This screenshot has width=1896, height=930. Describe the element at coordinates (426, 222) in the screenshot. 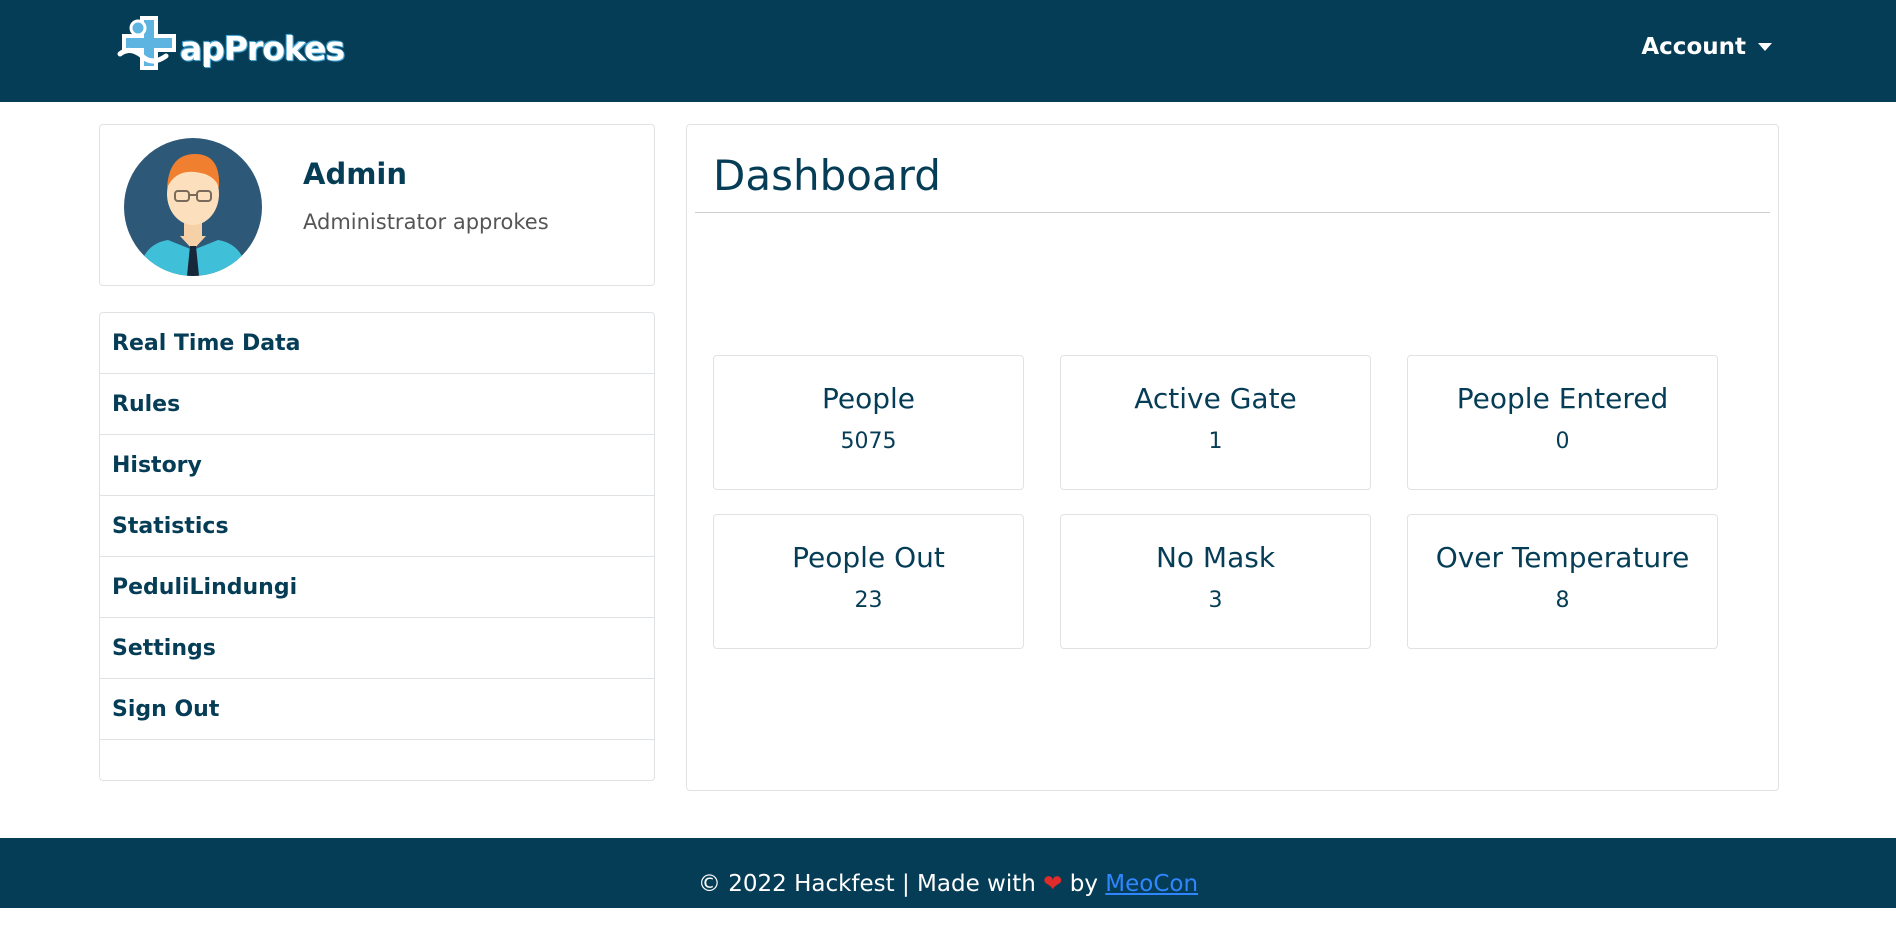

I see `profile-role: Administrator approkes` at that location.